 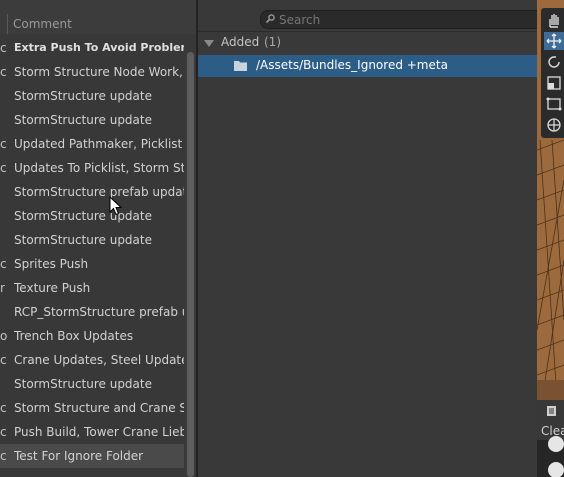 I want to click on row-comment: Extra Push To Avoid Problem, so click(x=99, y=47).